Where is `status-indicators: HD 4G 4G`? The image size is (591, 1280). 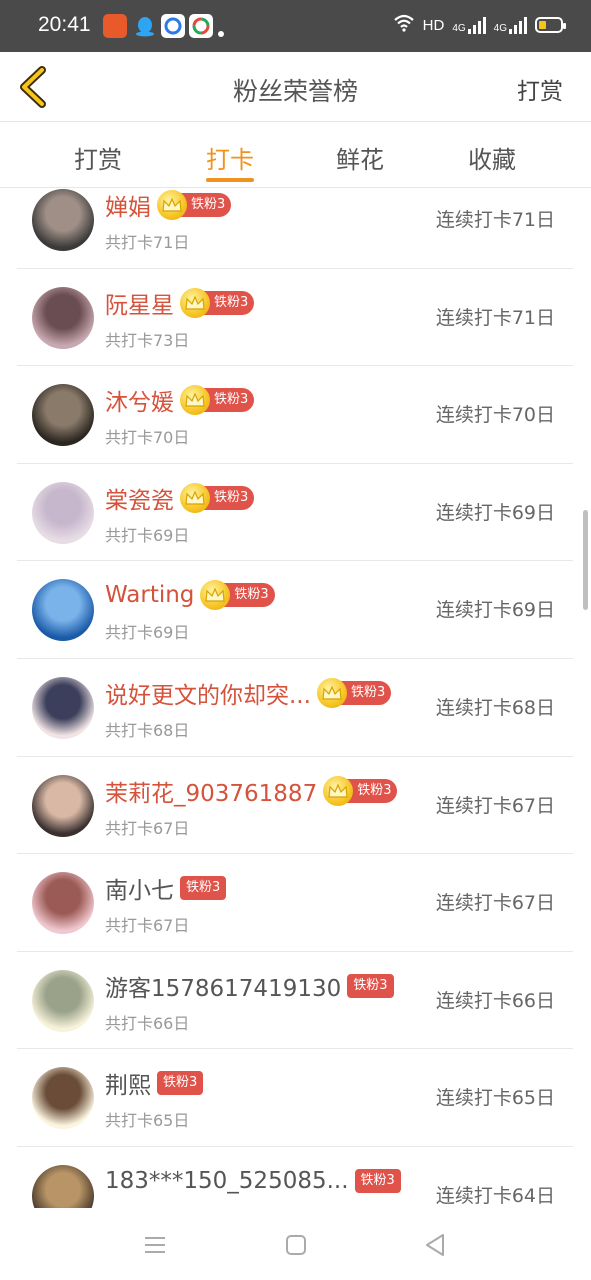 status-indicators: HD 4G 4G is located at coordinates (479, 25).